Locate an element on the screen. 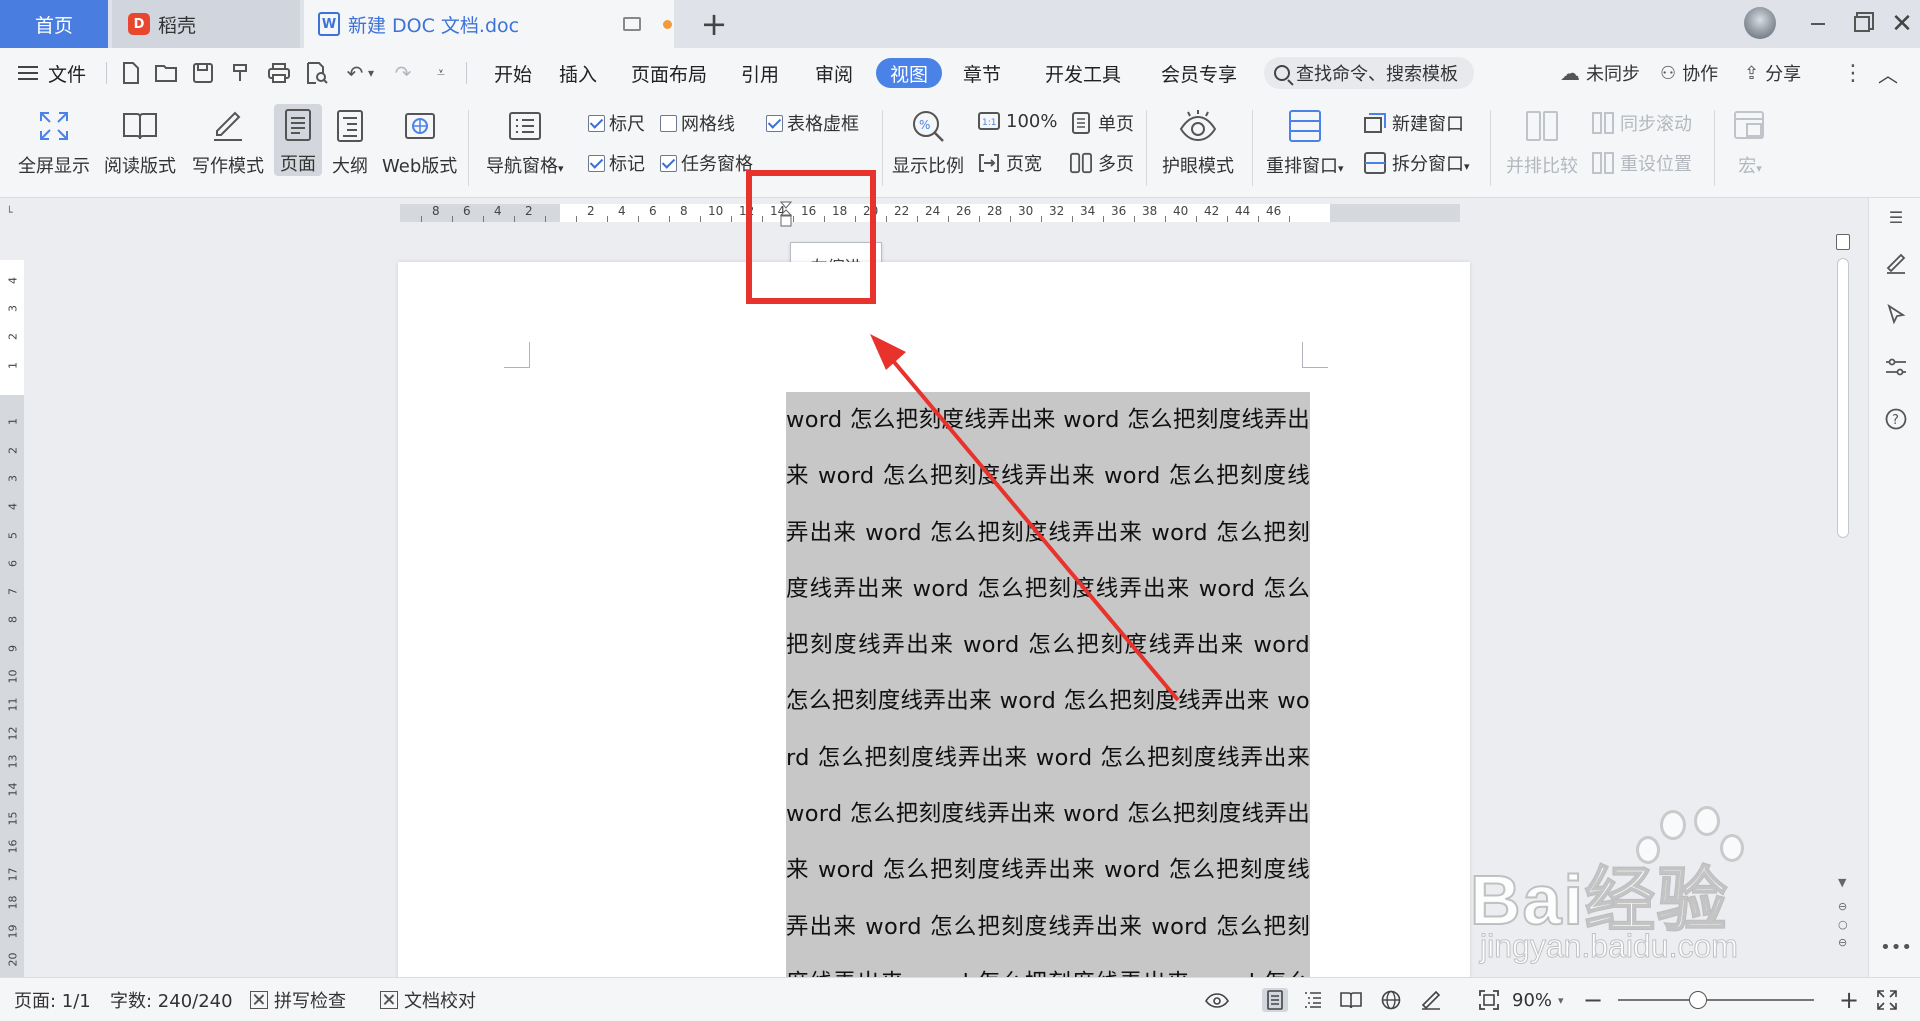 This screenshot has height=1021, width=1920. avatar is located at coordinates (1760, 23).